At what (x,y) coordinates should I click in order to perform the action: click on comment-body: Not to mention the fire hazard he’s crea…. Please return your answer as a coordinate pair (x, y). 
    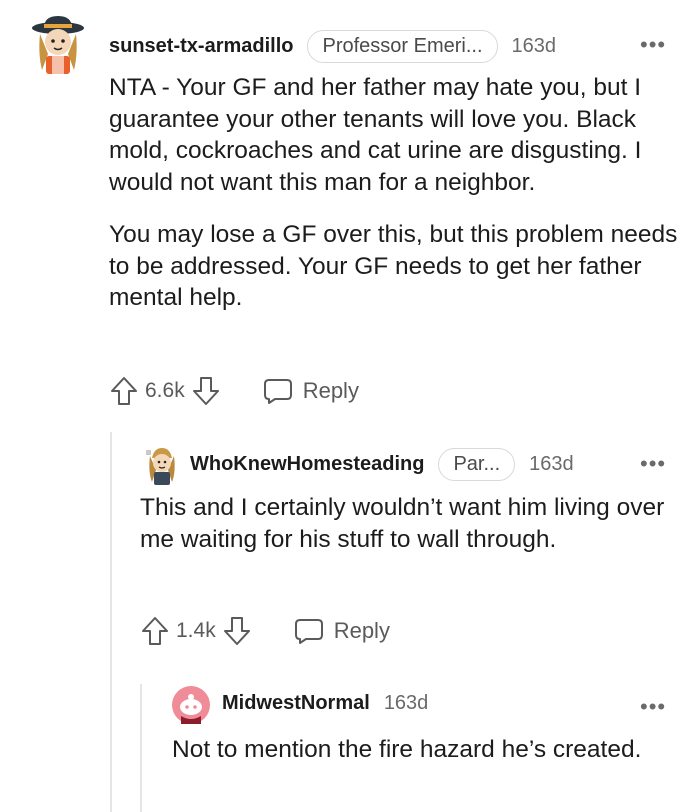
    Looking at the image, I should click on (422, 750).